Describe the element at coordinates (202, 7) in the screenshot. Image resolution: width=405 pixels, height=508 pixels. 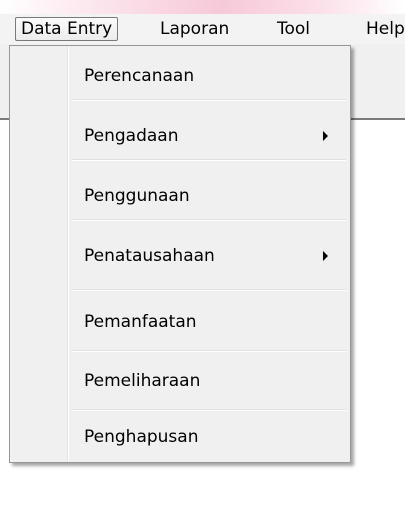
I see `background-strip` at that location.